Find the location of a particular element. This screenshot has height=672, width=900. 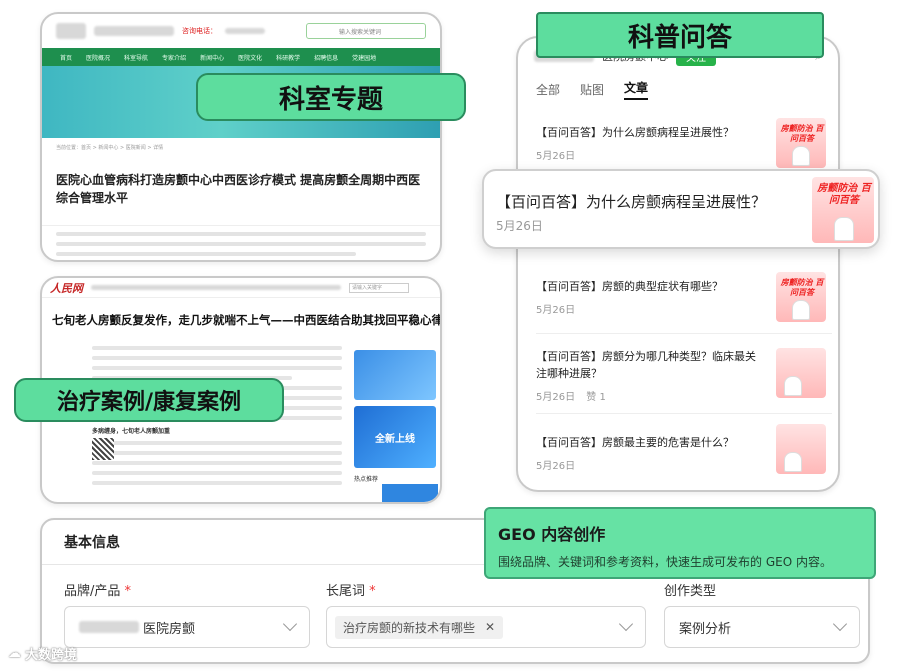

brand-label: 品牌/产品 * is located at coordinates (97, 589).